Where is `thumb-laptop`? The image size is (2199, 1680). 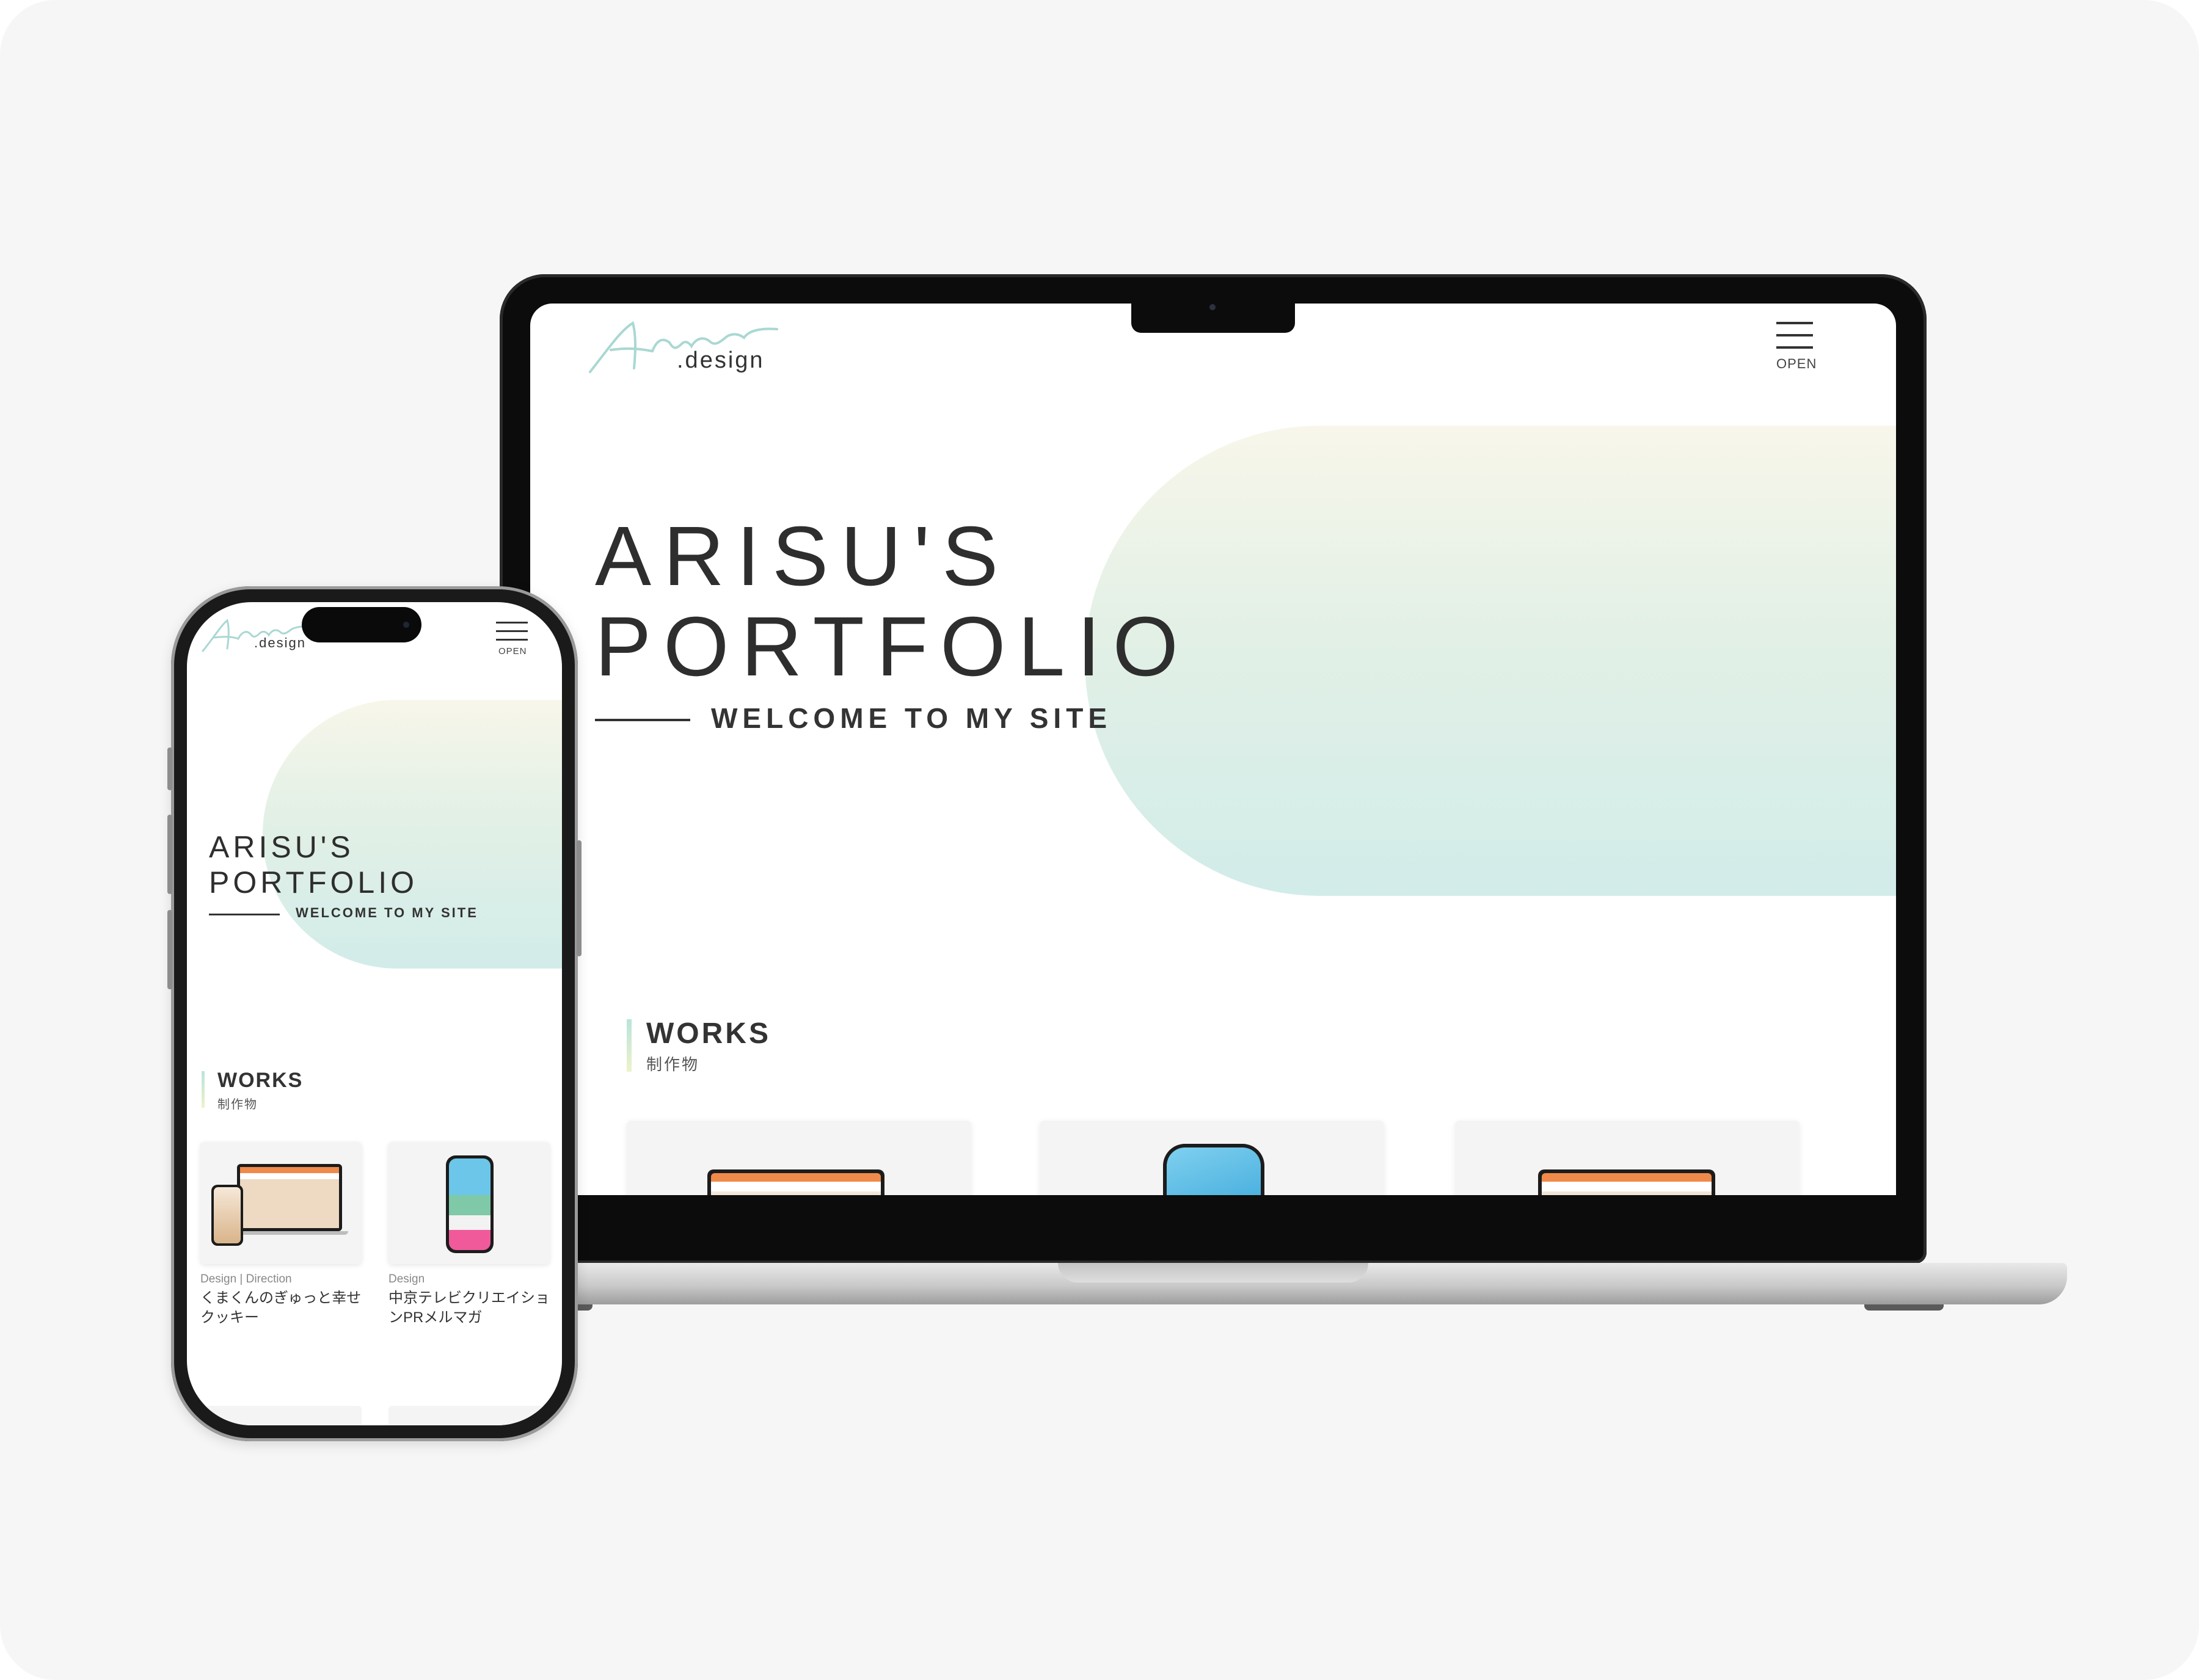
thumb-laptop is located at coordinates (289, 1197).